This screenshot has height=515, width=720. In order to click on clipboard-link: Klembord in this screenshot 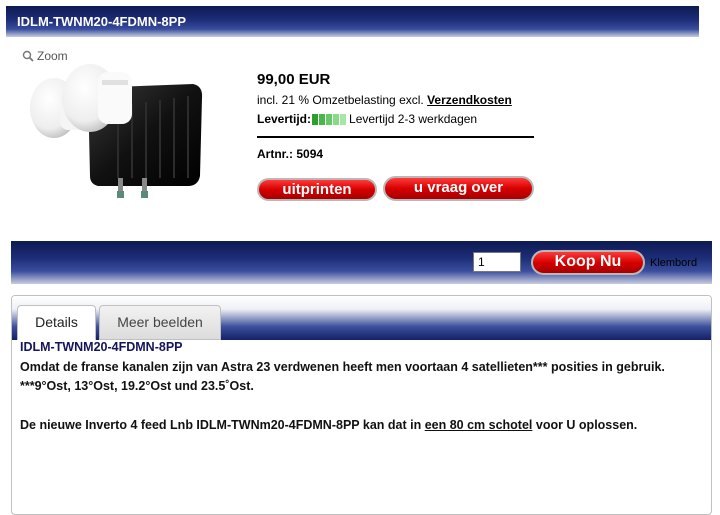, I will do `click(673, 263)`.